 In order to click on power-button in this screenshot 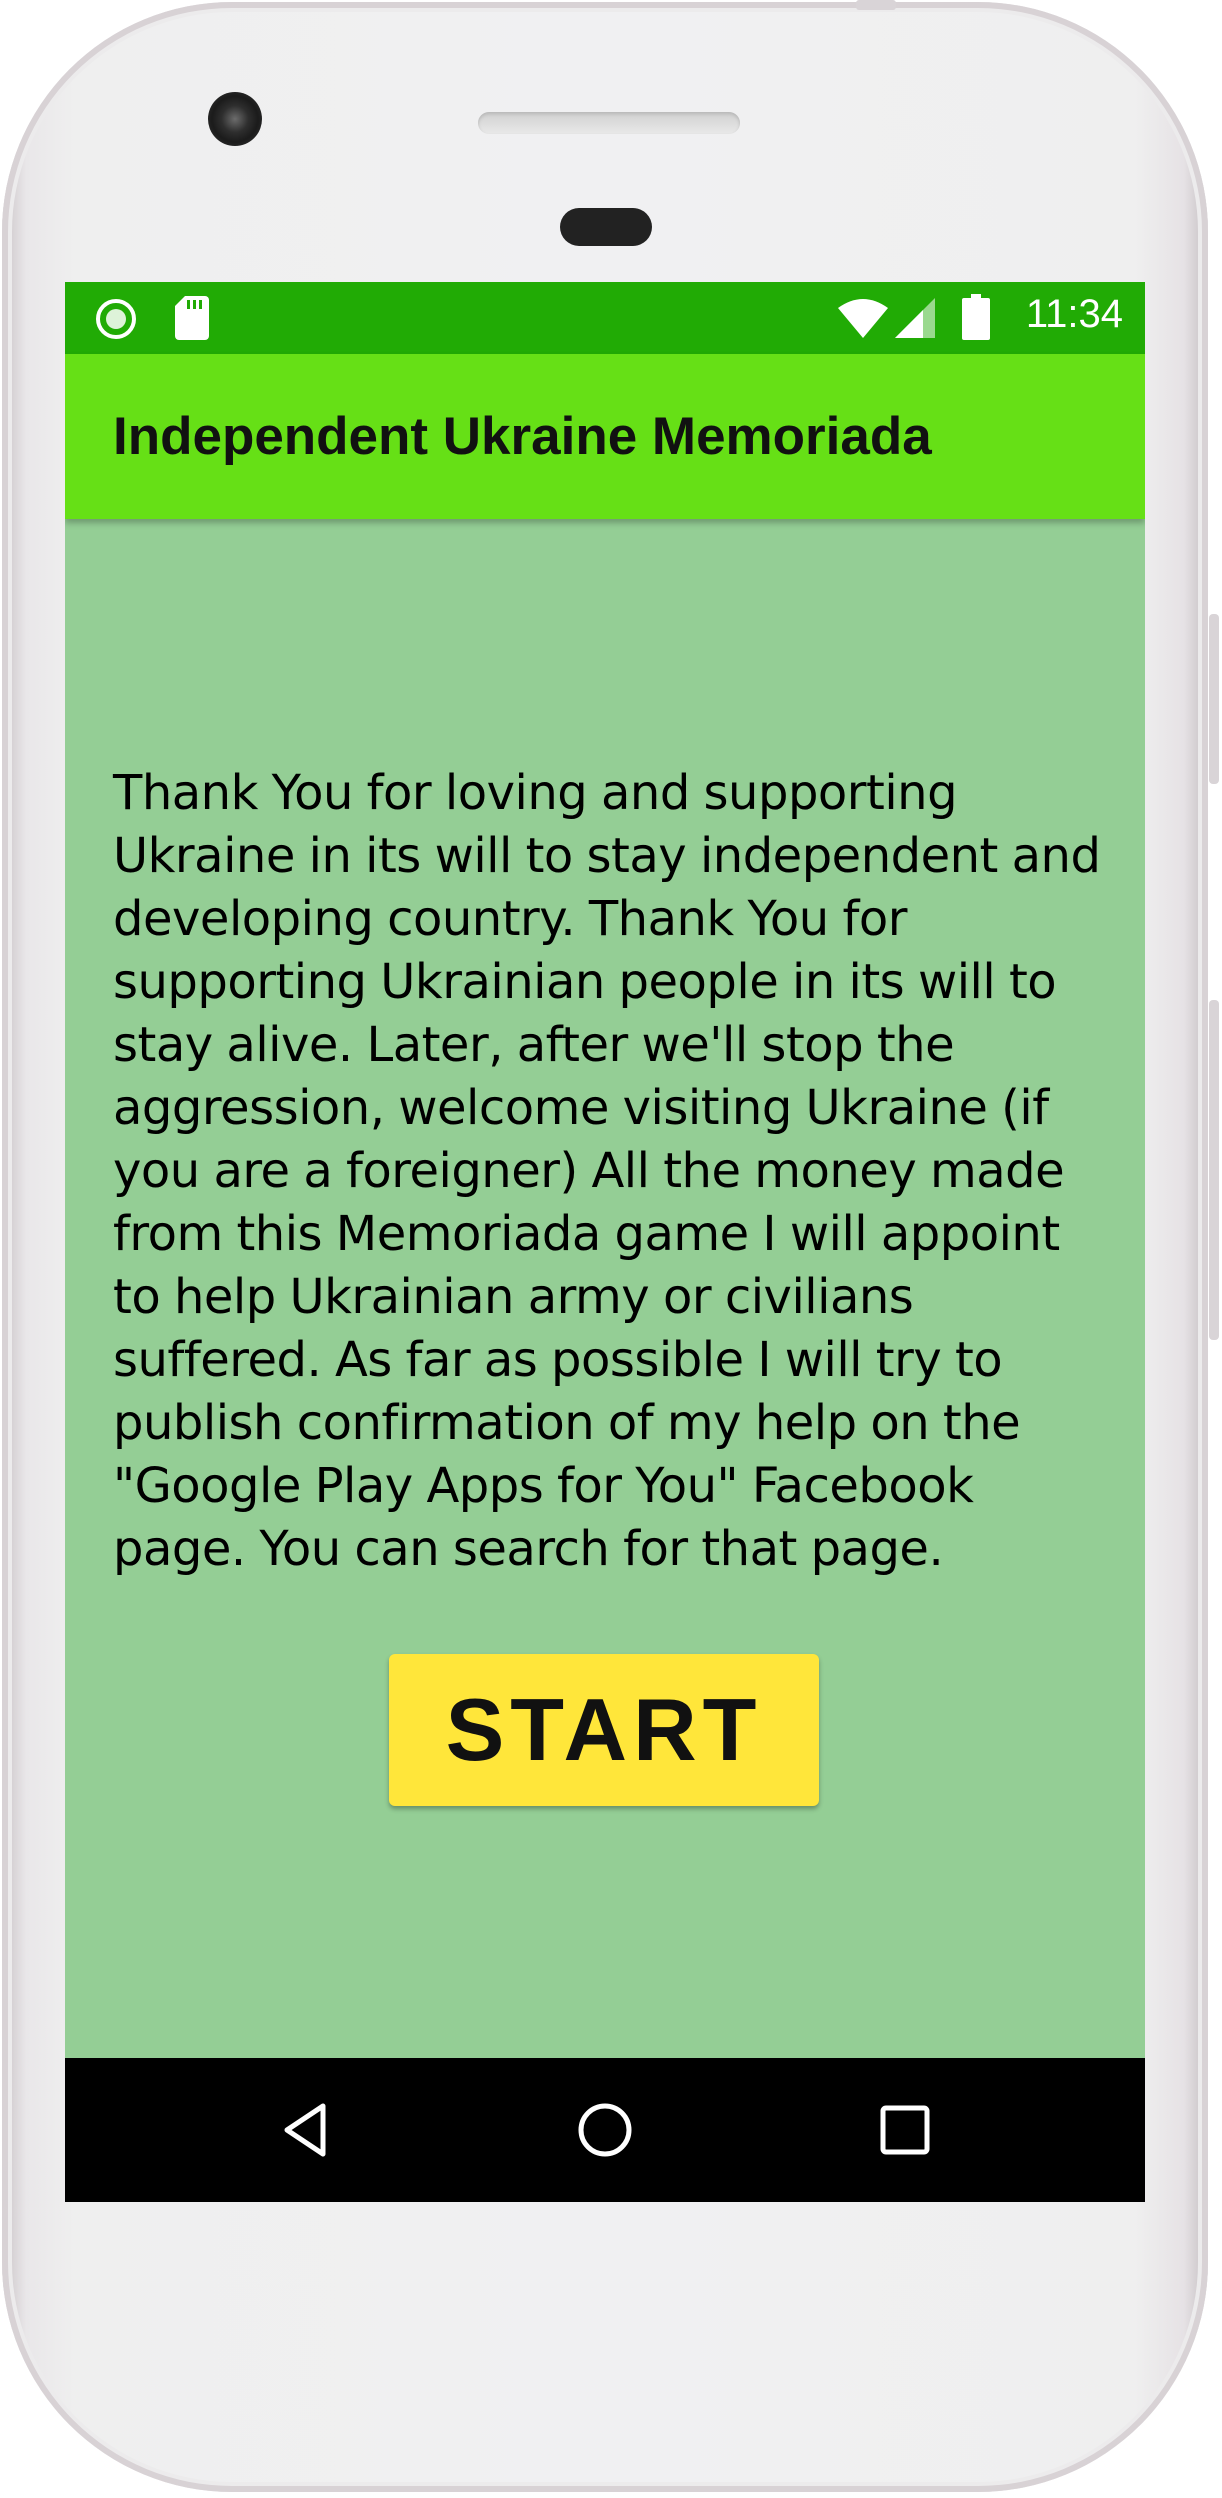, I will do `click(1214, 699)`.